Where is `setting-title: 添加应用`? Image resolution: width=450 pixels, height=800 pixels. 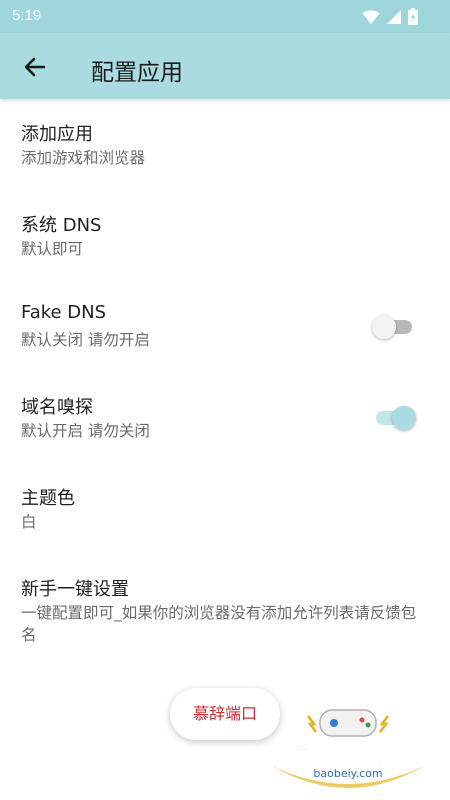
setting-title: 添加应用 is located at coordinates (57, 134).